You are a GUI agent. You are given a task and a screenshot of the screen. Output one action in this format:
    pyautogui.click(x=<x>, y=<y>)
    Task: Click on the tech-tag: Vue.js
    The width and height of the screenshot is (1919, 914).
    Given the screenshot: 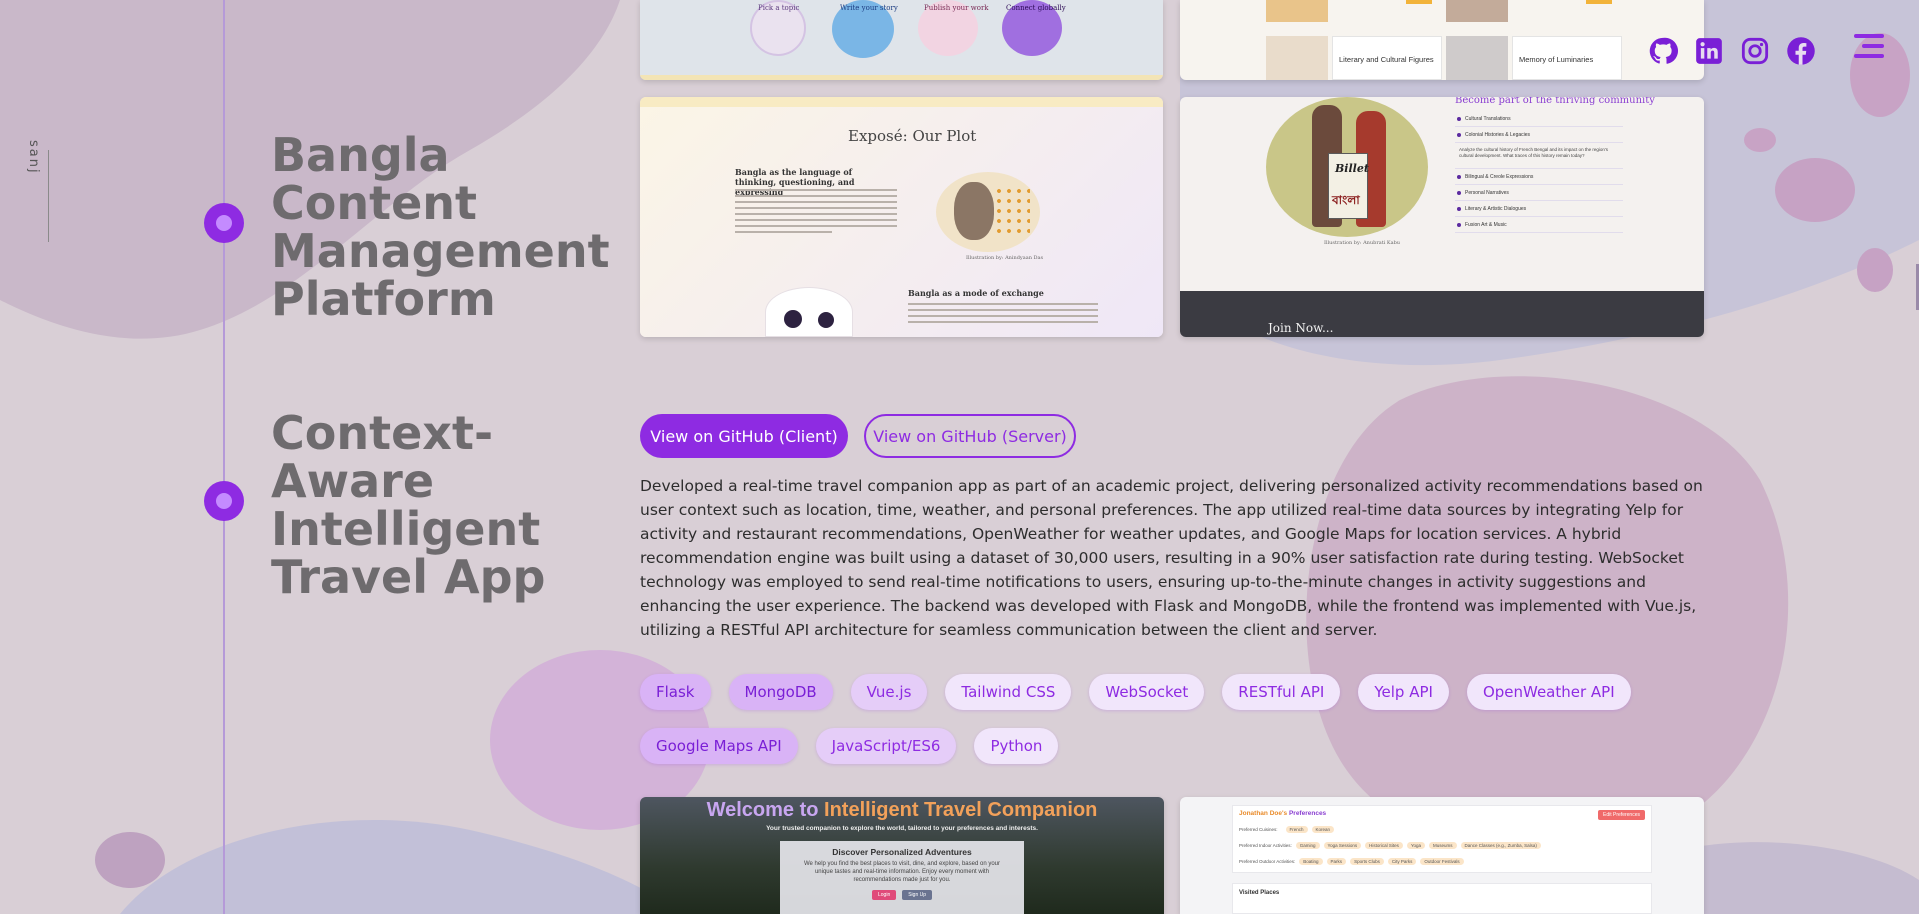 What is the action you would take?
    pyautogui.click(x=889, y=692)
    